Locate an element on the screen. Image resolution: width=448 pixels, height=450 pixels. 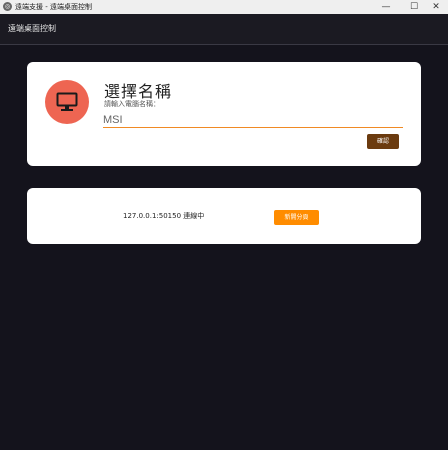
computer-name-input is located at coordinates (253, 120).